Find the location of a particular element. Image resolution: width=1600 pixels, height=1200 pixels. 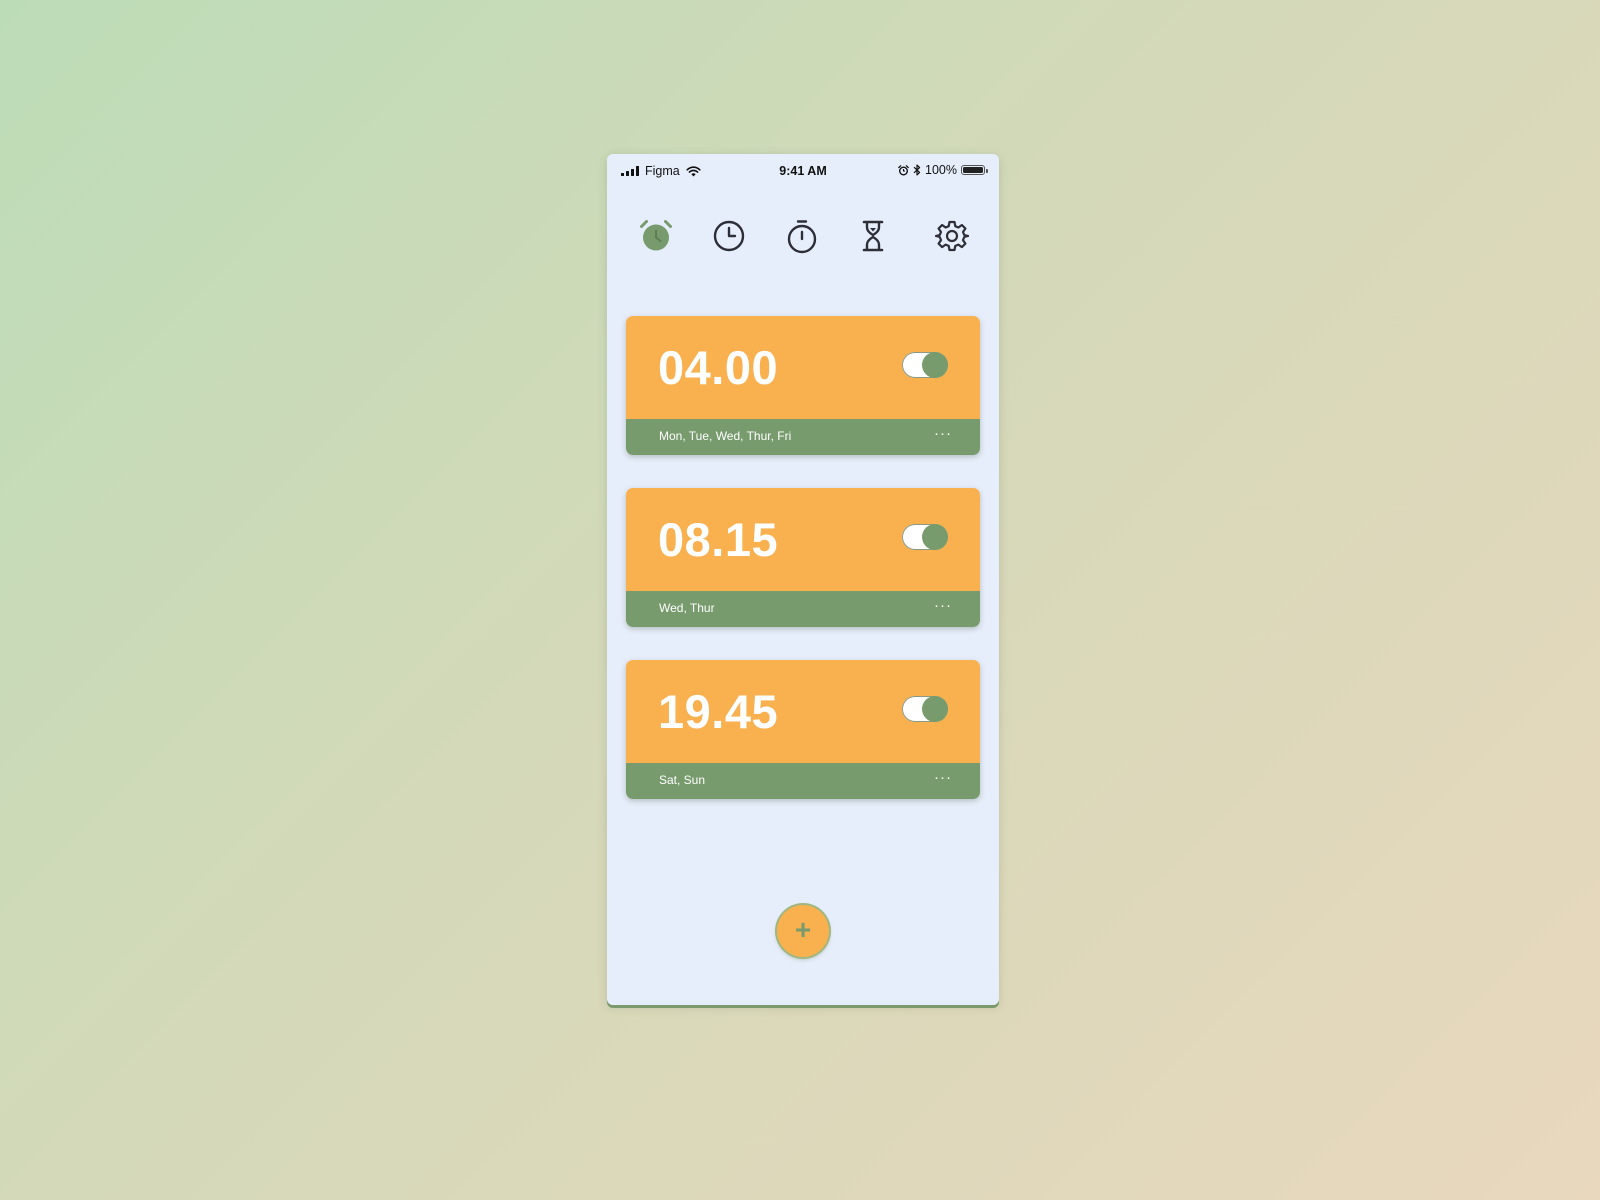

alarm-card: 19.45 Sat, Sun ··· is located at coordinates (803, 729).